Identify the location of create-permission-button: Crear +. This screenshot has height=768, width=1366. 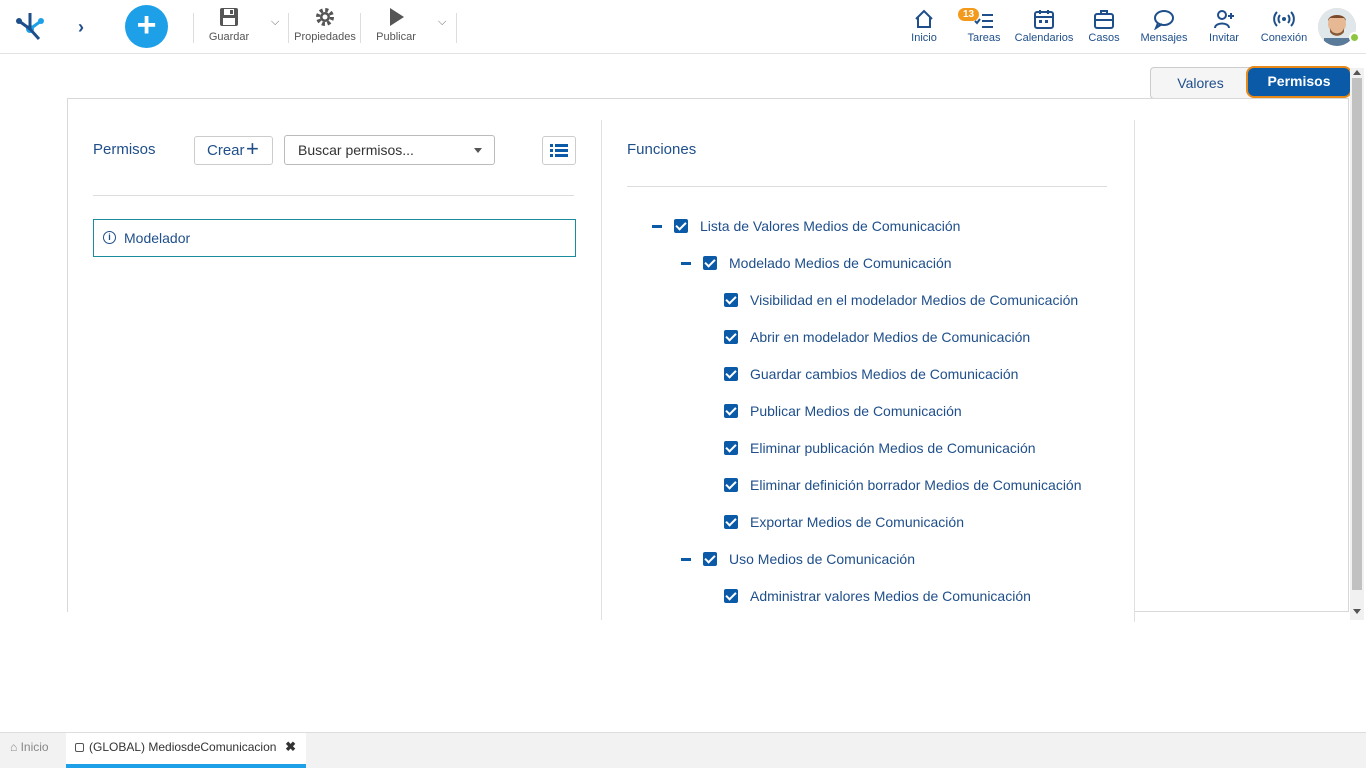
(233, 150).